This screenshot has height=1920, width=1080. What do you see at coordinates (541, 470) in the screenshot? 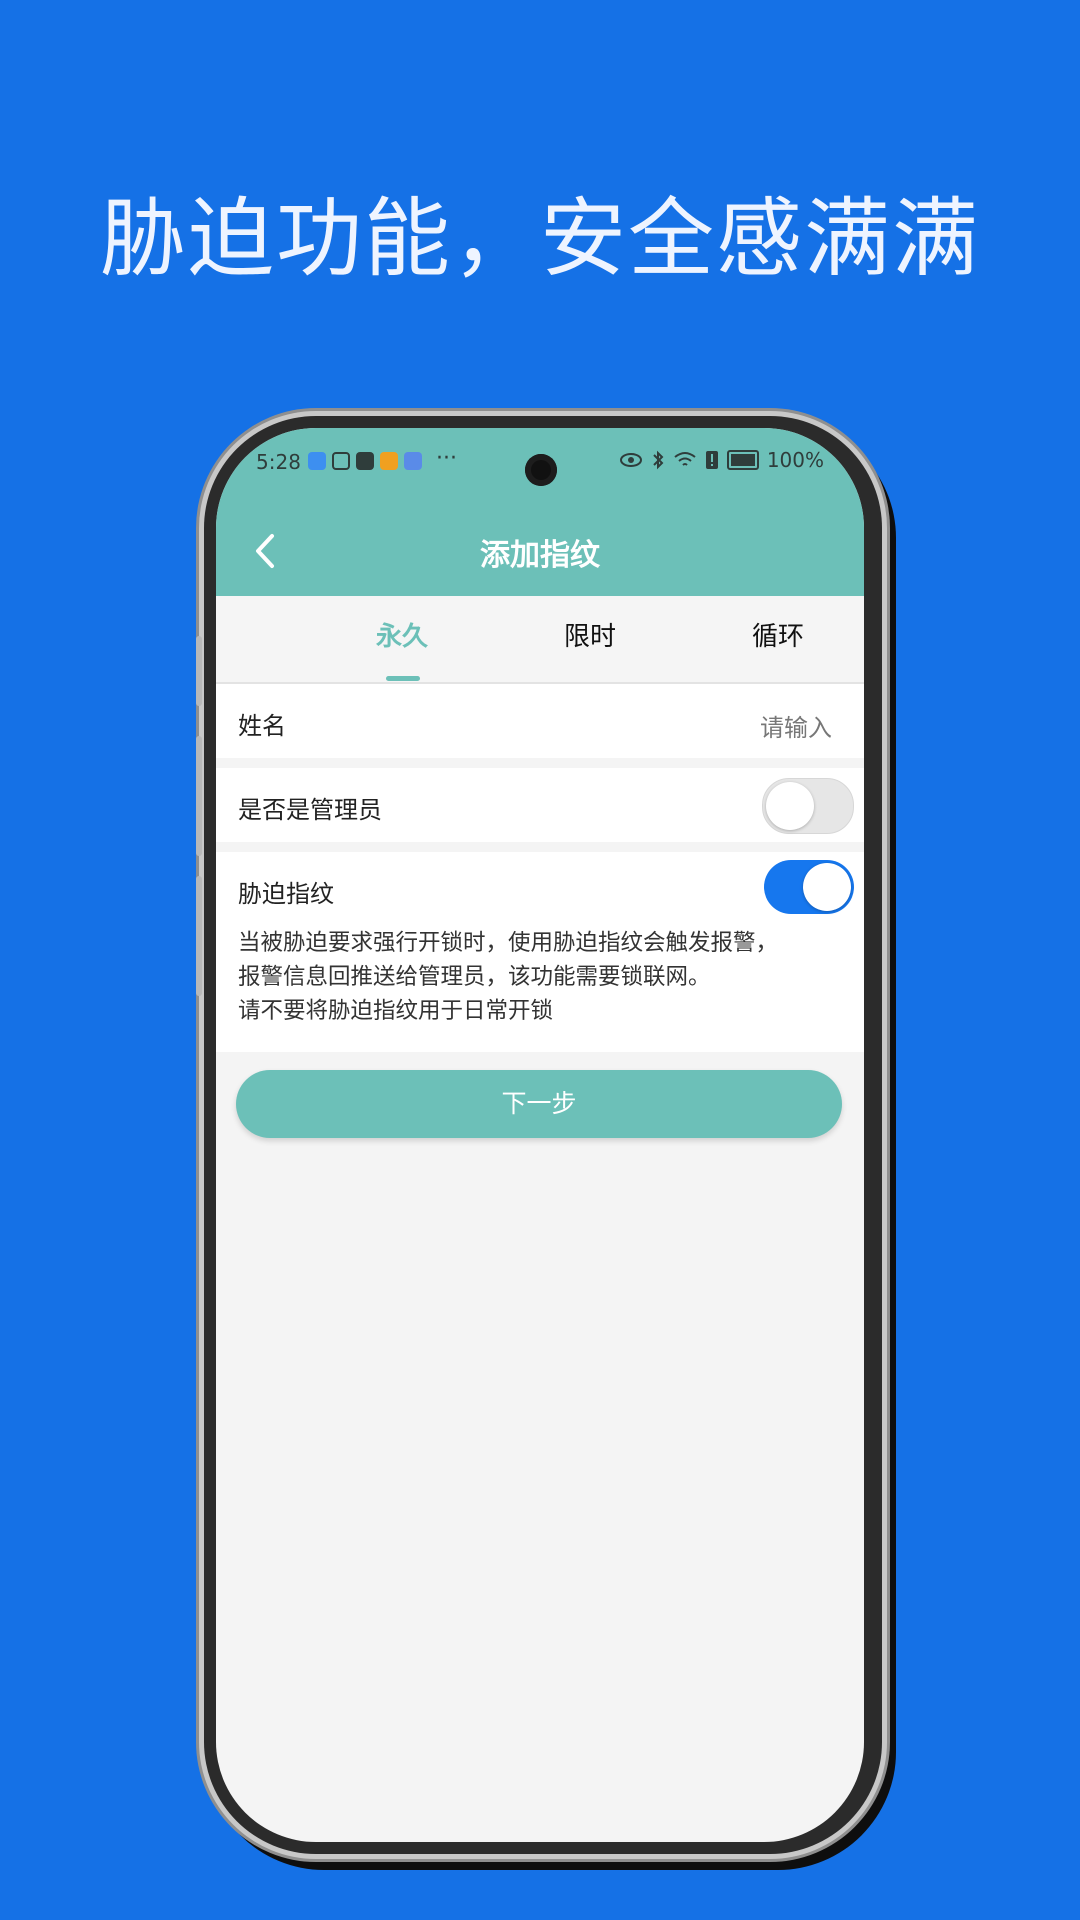
I see `front-camera` at bounding box center [541, 470].